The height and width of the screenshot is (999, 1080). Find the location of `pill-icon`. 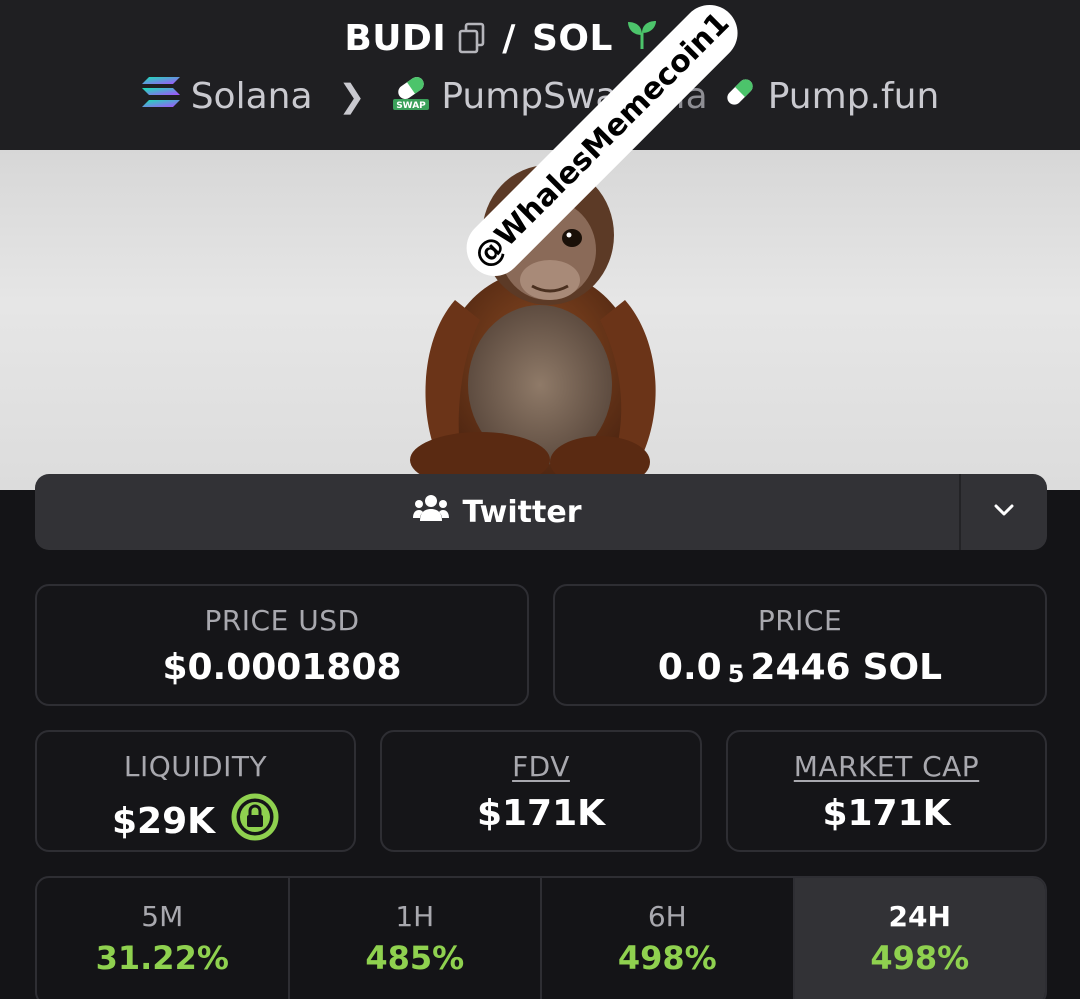

pill-icon is located at coordinates (740, 96).